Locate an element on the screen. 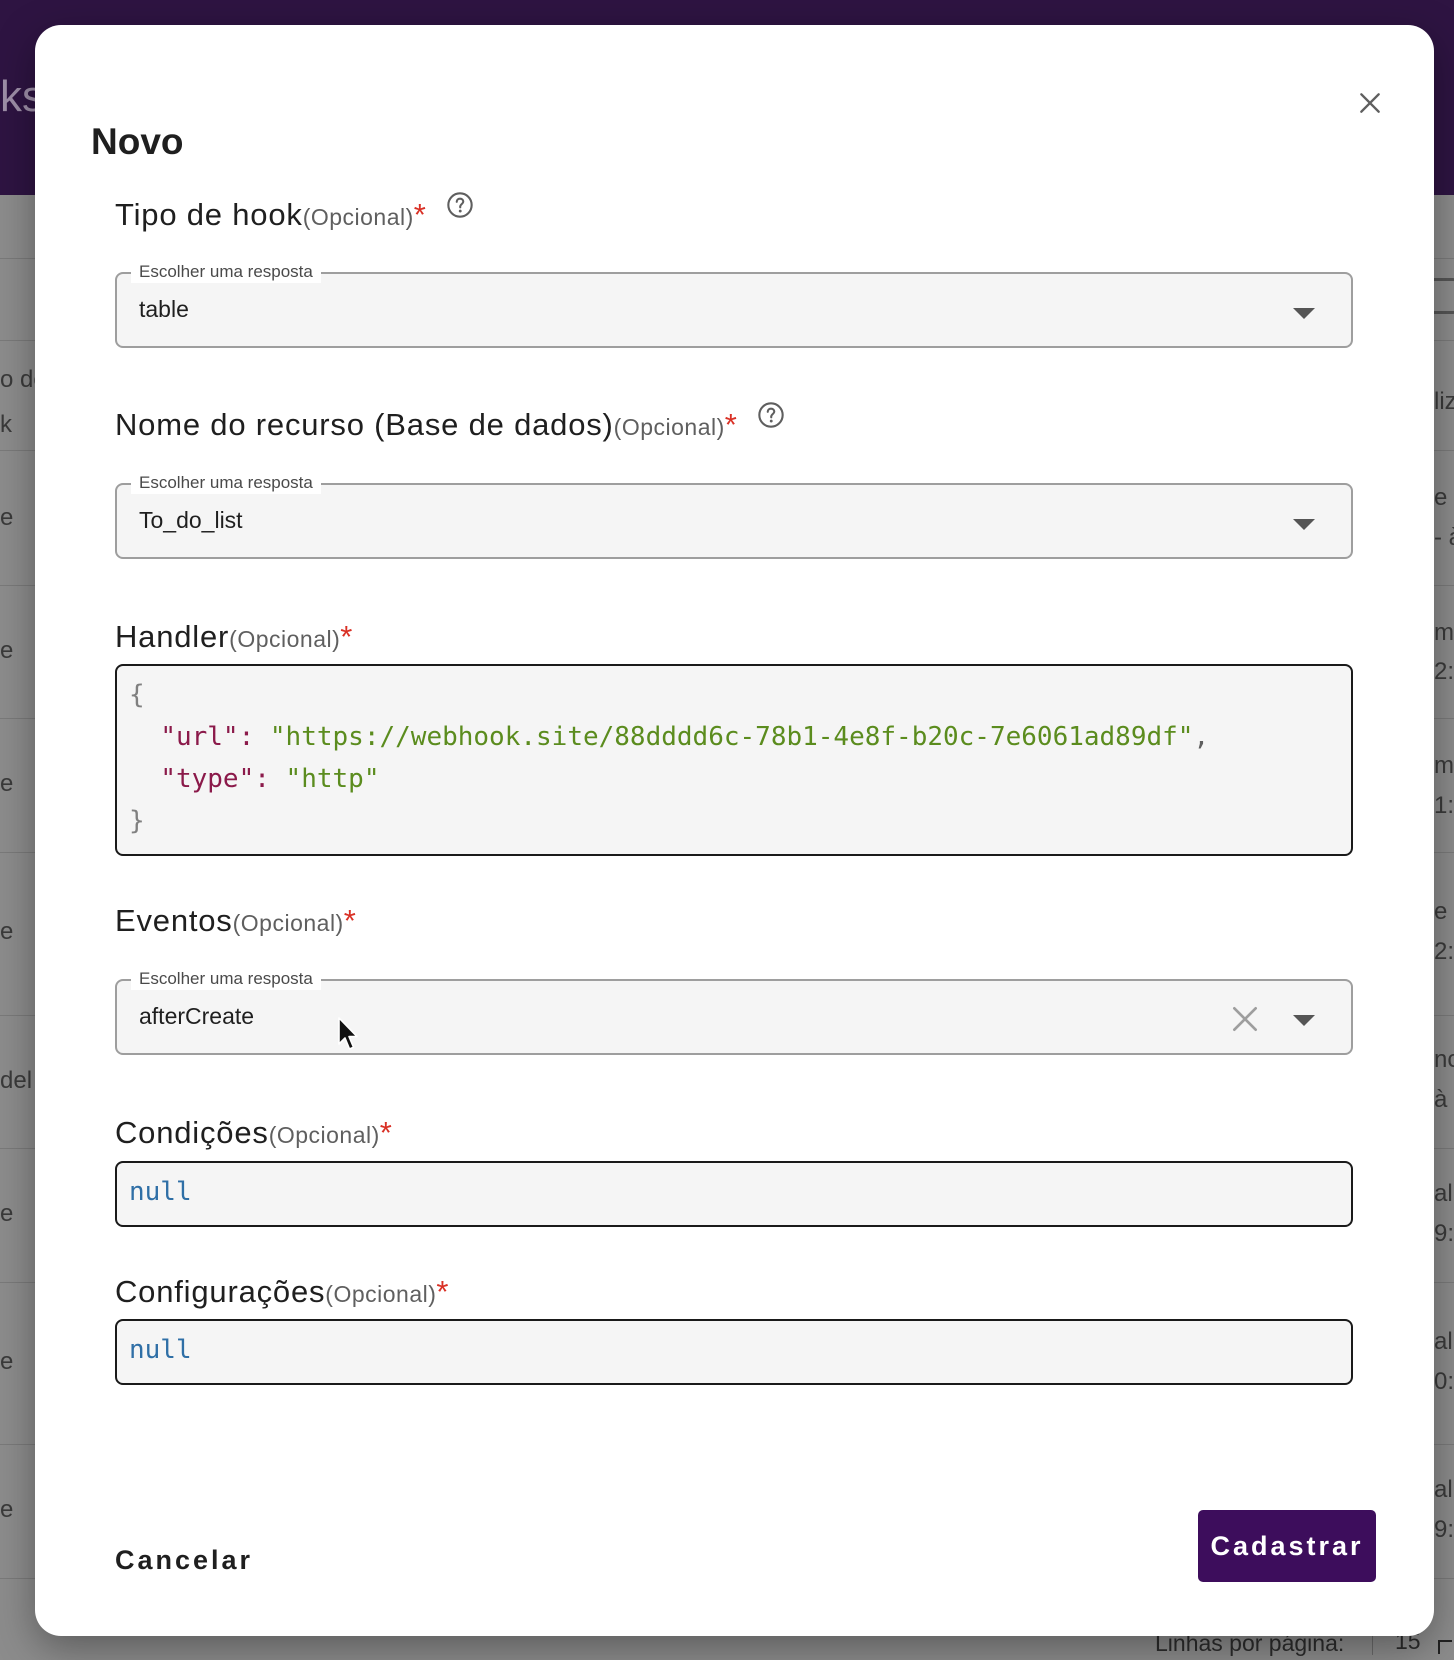 The width and height of the screenshot is (1454, 1660). background-cell-text: k is located at coordinates (6, 424).